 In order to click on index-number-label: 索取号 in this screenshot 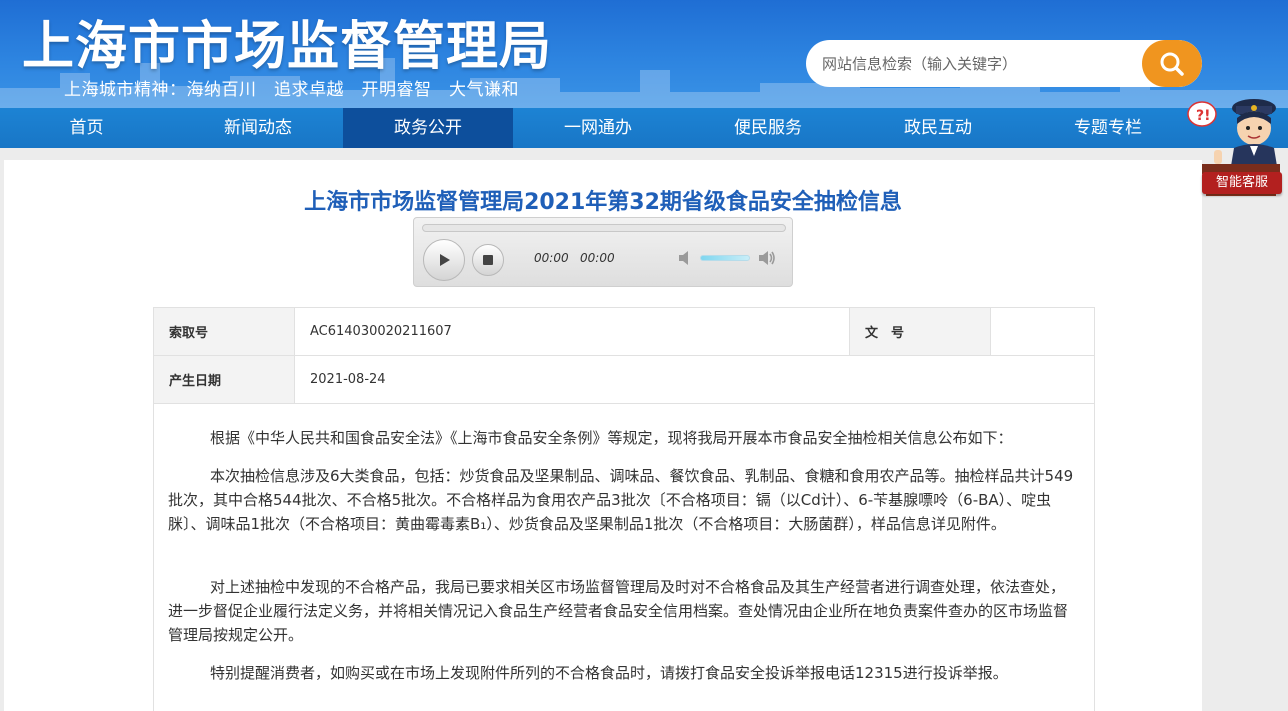, I will do `click(224, 331)`.